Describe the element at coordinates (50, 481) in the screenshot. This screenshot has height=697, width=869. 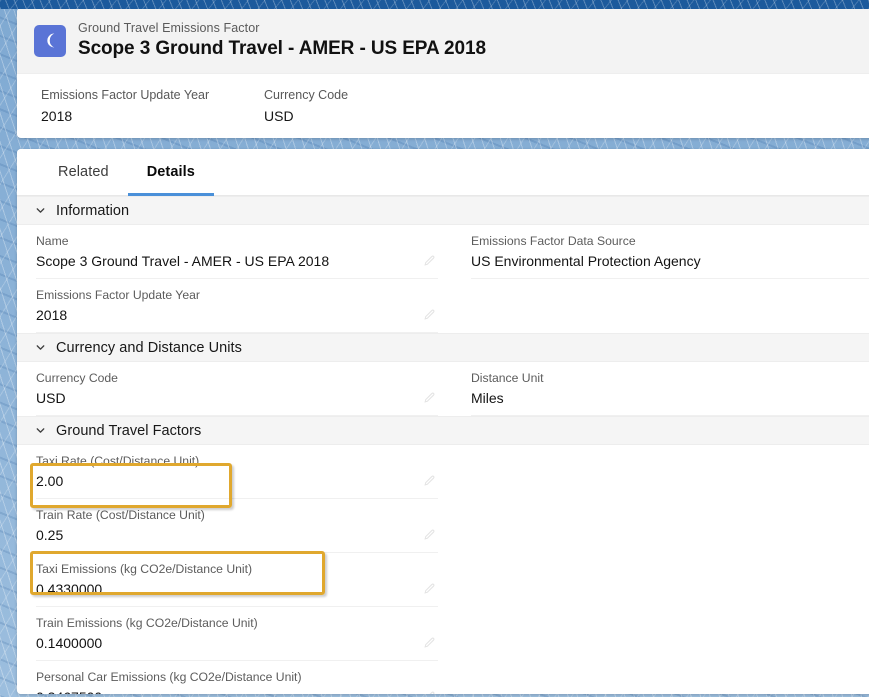
I see `field-value: 2.00` at that location.